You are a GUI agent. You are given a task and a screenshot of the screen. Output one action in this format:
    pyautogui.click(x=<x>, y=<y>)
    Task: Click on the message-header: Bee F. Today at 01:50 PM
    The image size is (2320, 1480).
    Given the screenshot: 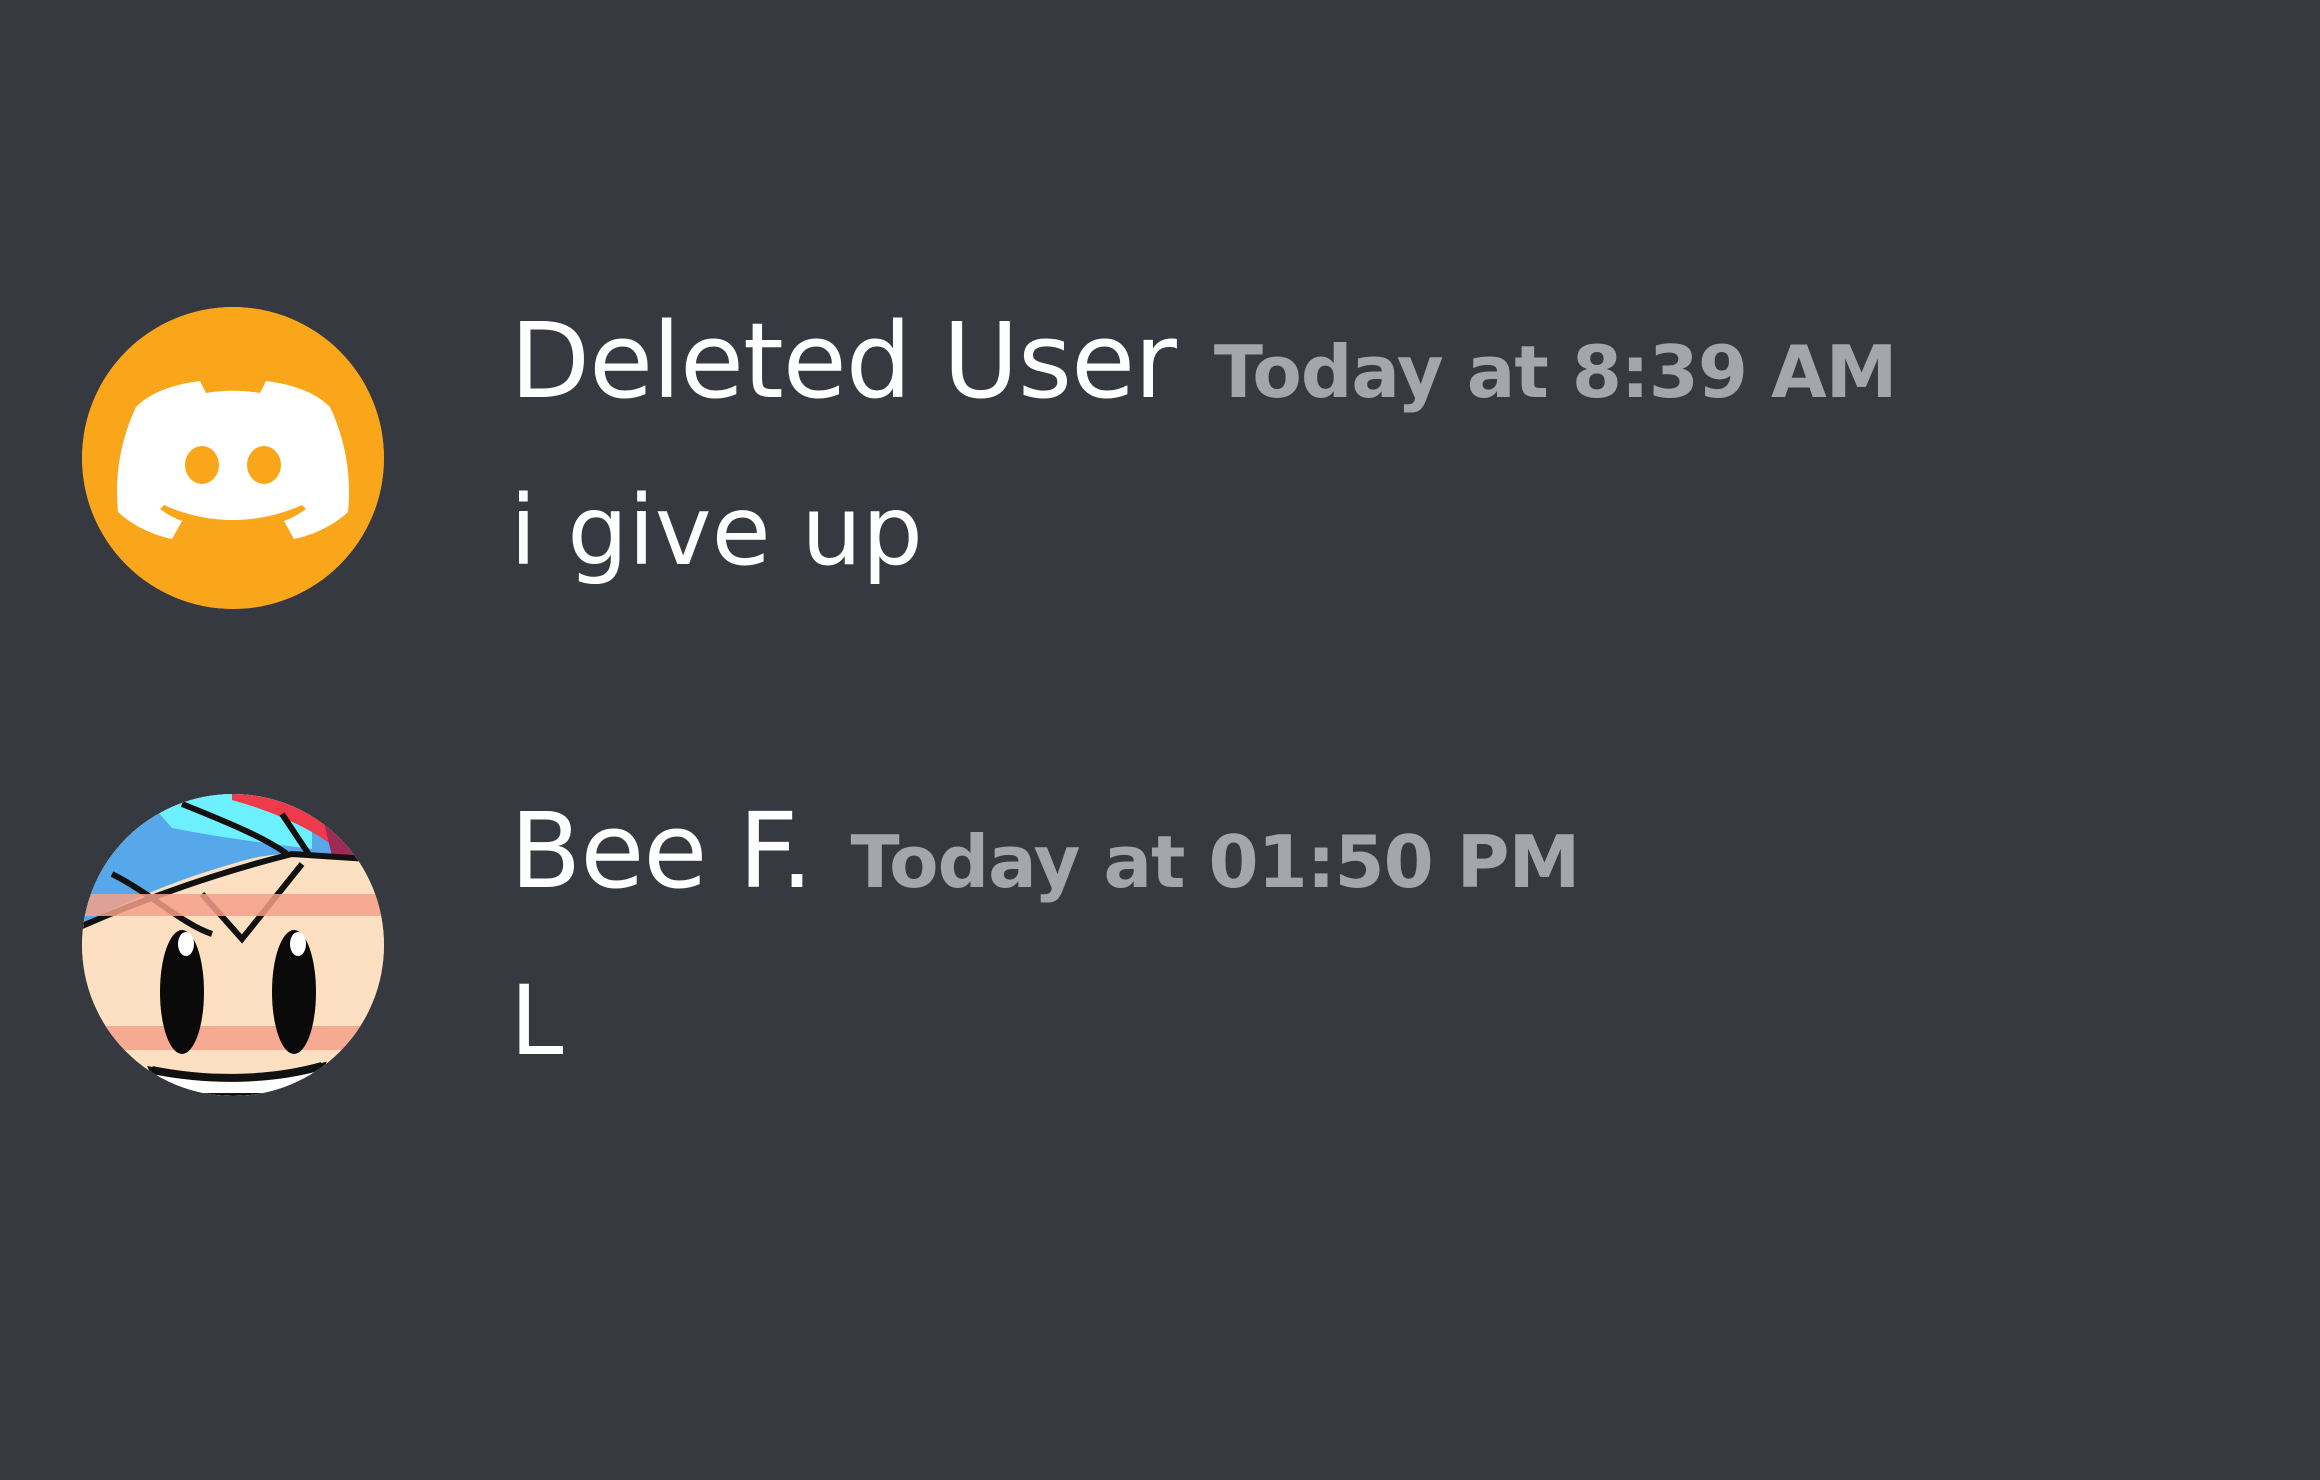 What is the action you would take?
    pyautogui.click(x=1045, y=851)
    